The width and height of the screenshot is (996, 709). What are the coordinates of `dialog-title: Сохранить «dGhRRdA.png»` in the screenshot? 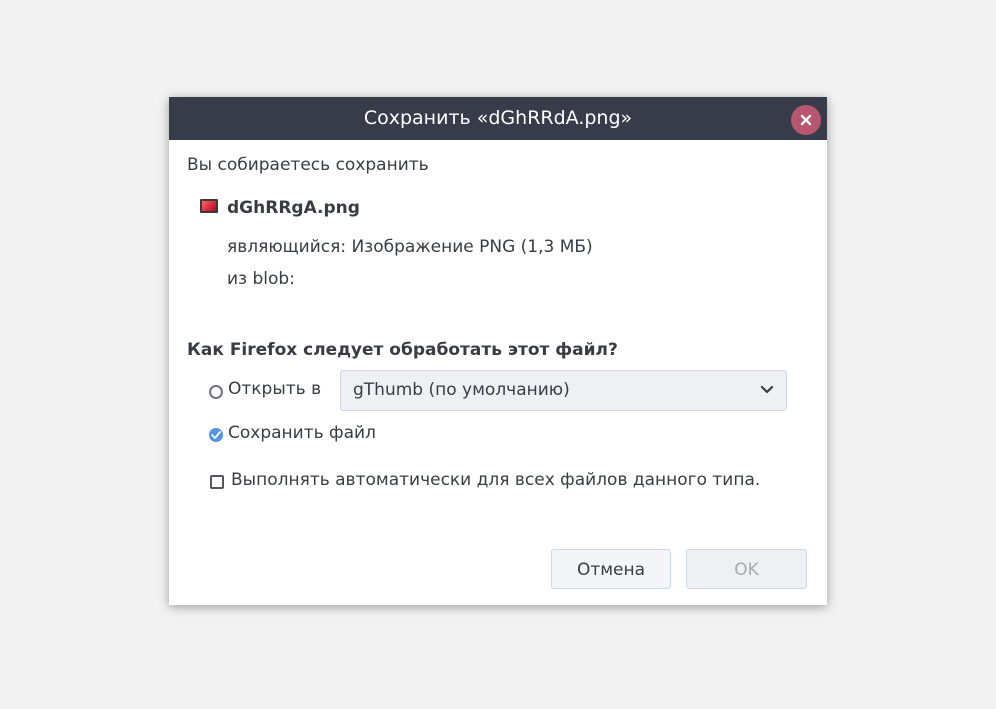 It's located at (498, 118).